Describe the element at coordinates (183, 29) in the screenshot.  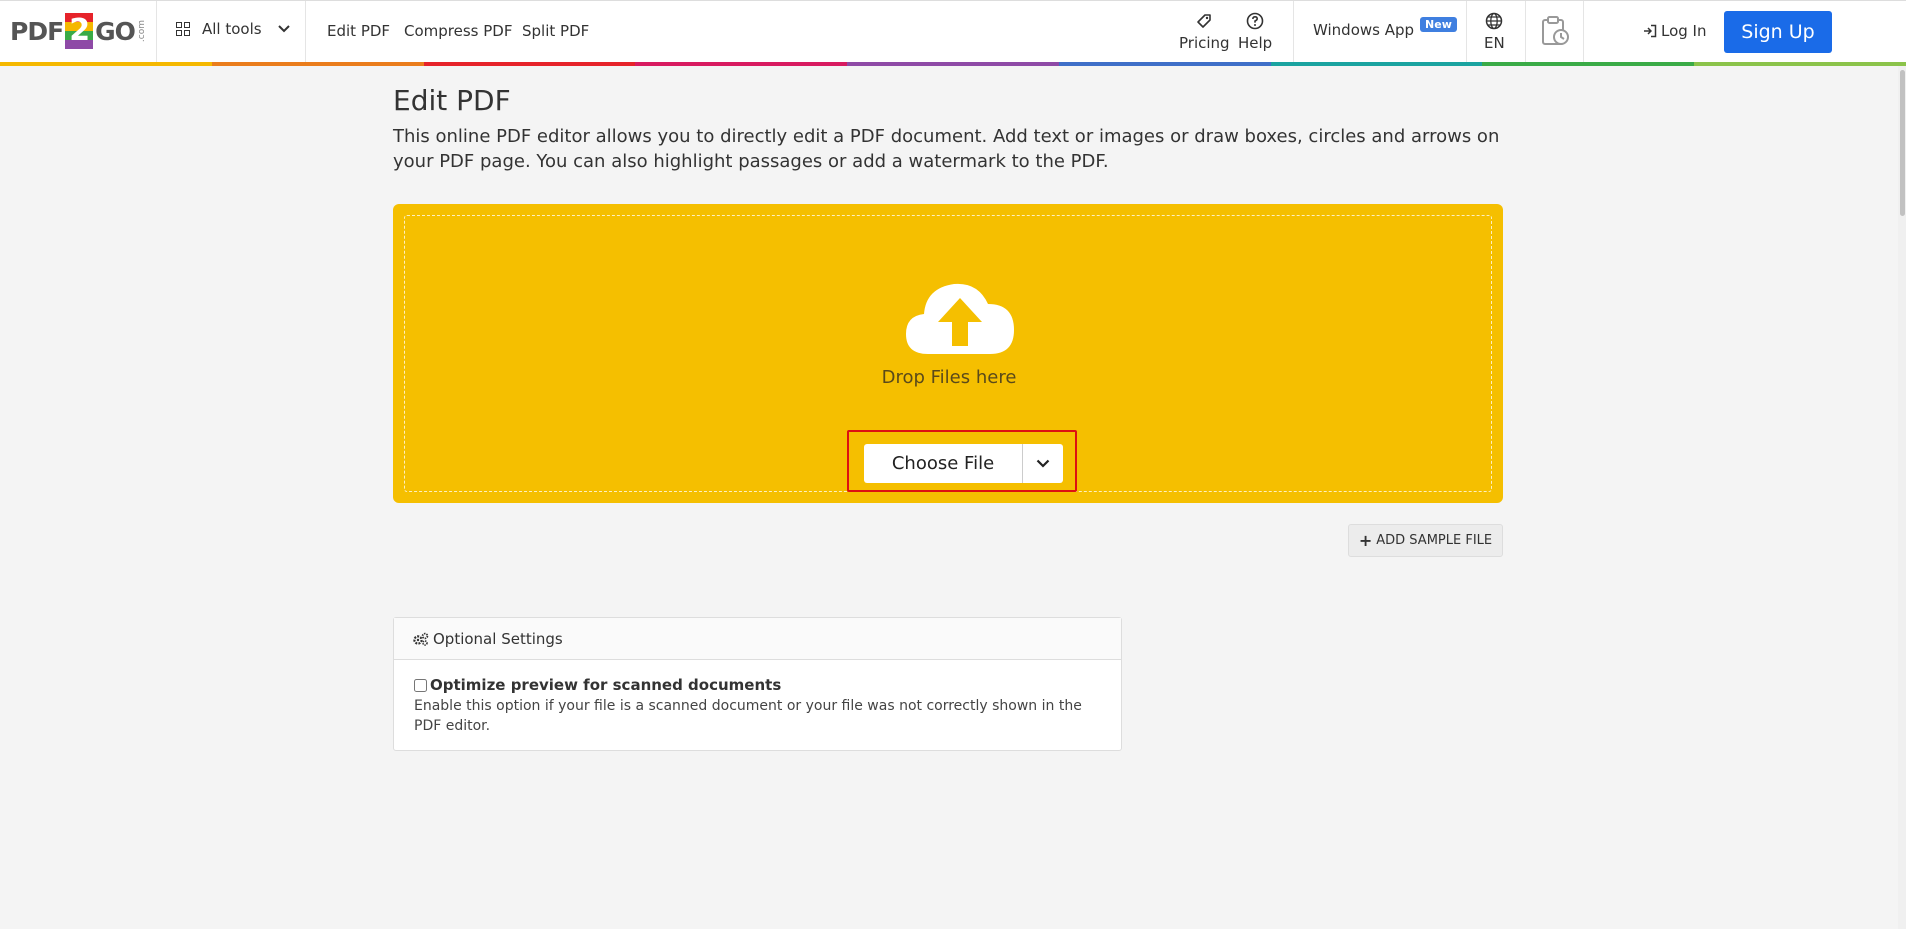
I see `grid-icon` at that location.